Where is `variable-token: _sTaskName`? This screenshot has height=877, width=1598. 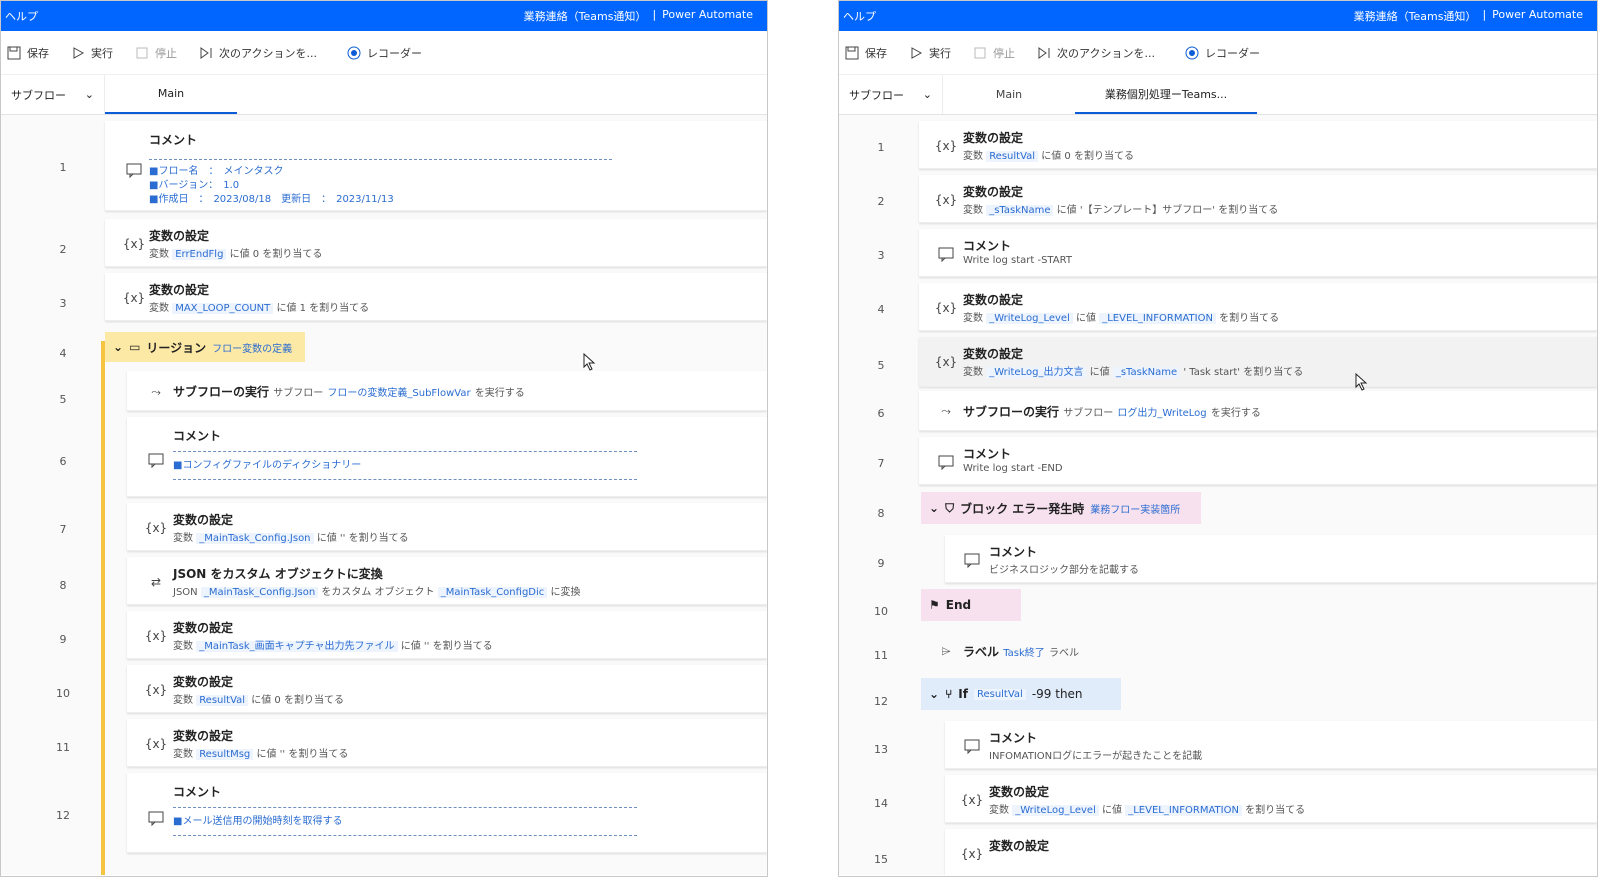 variable-token: _sTaskName is located at coordinates (1020, 210).